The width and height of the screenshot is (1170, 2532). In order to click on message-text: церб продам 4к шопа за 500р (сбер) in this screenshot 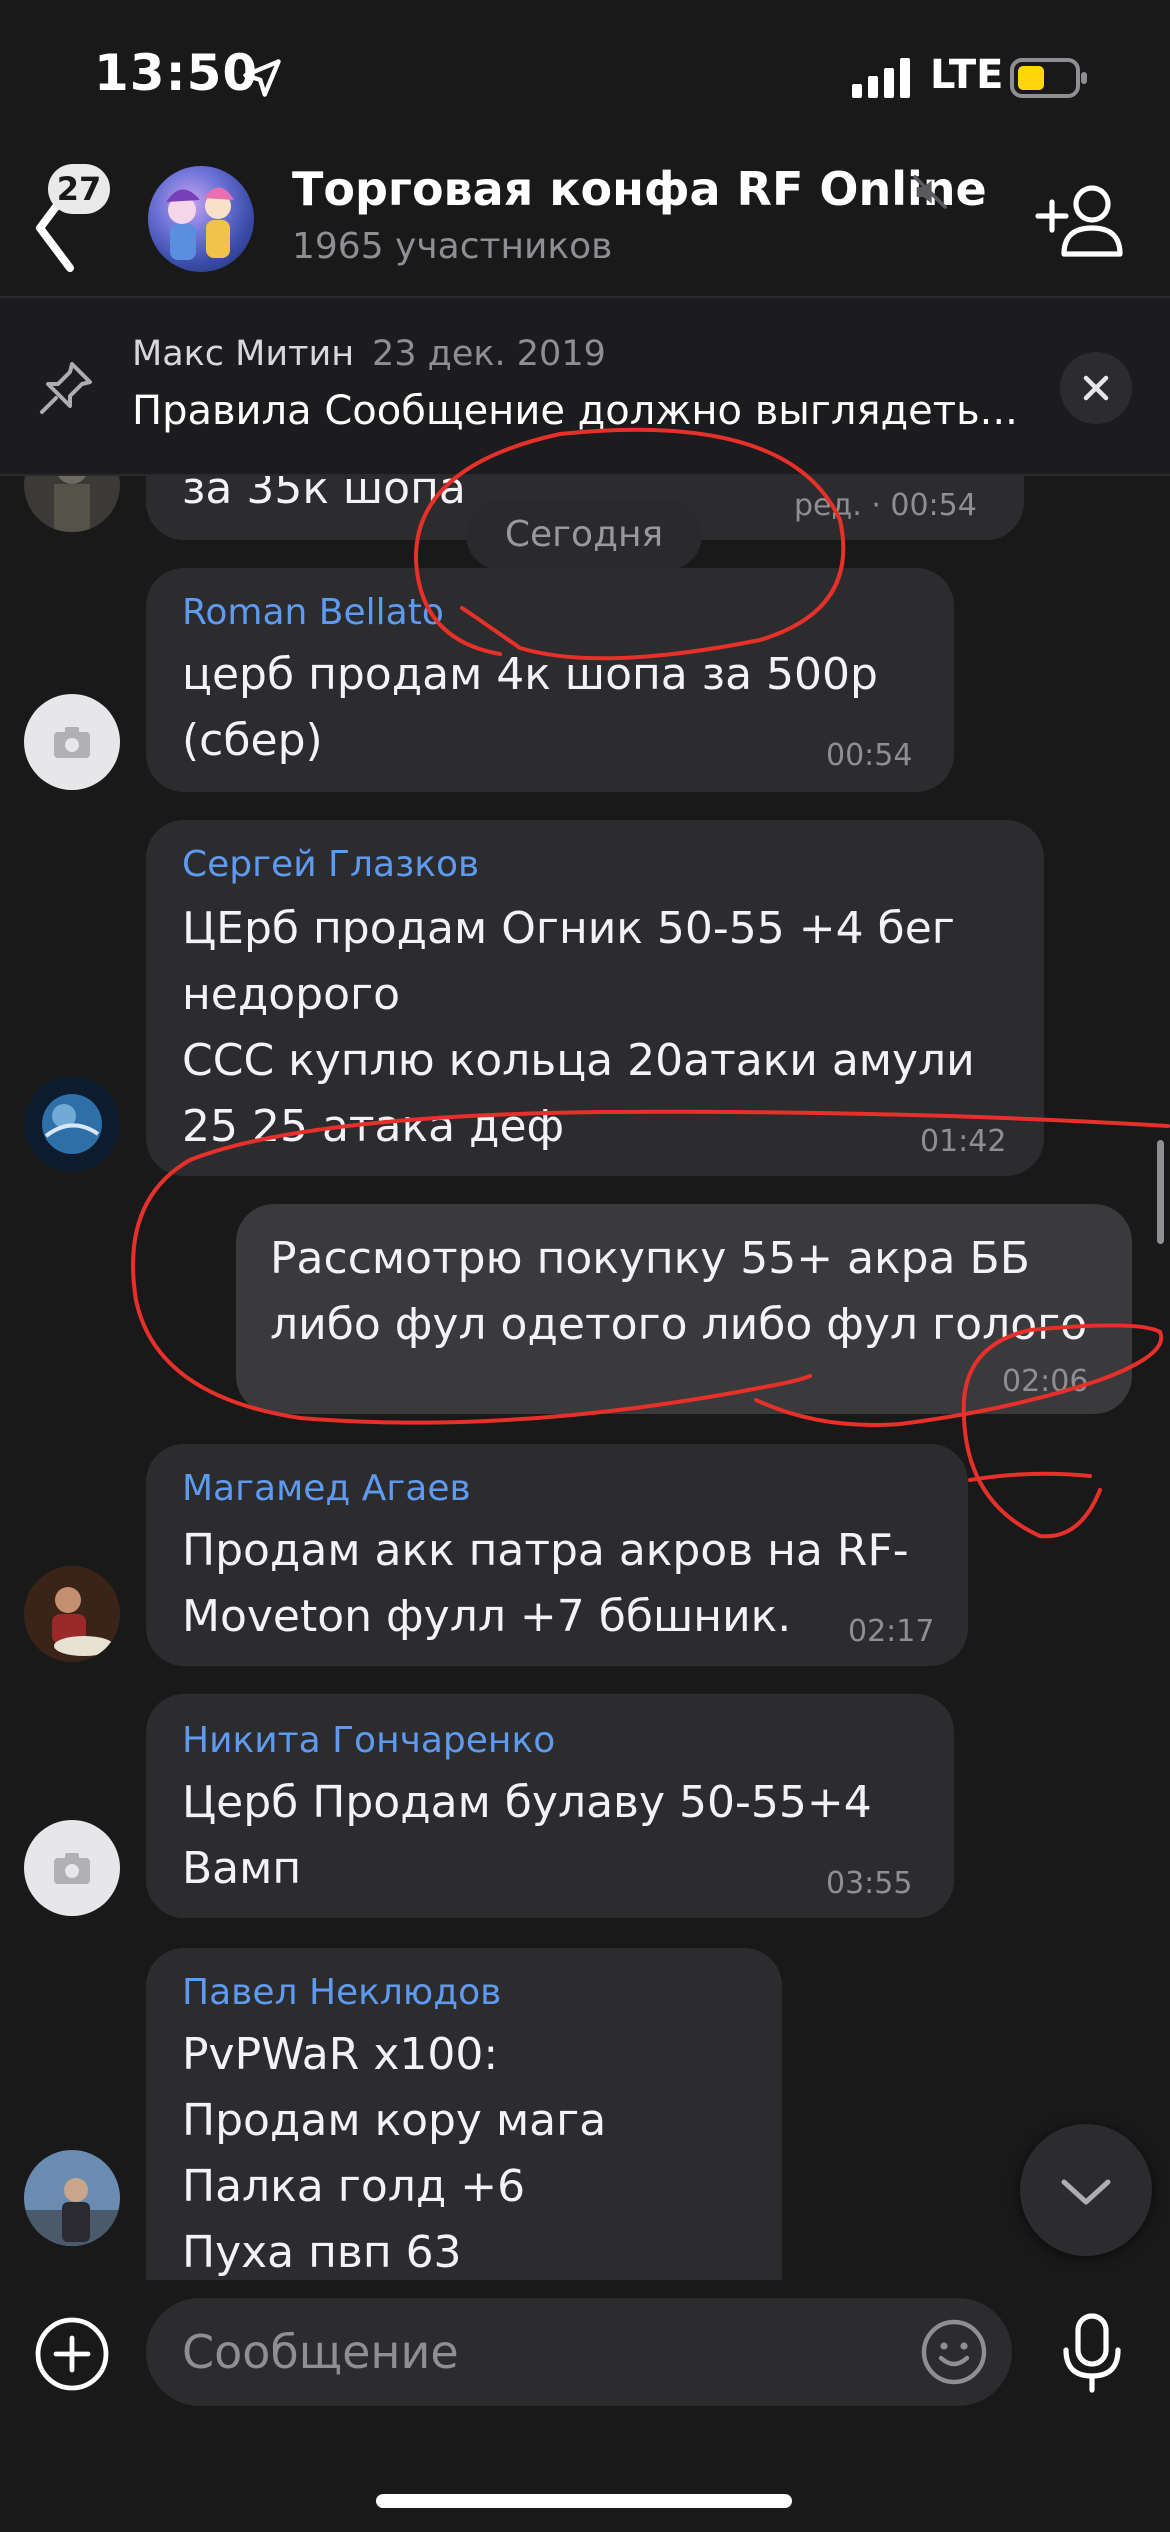, I will do `click(530, 707)`.